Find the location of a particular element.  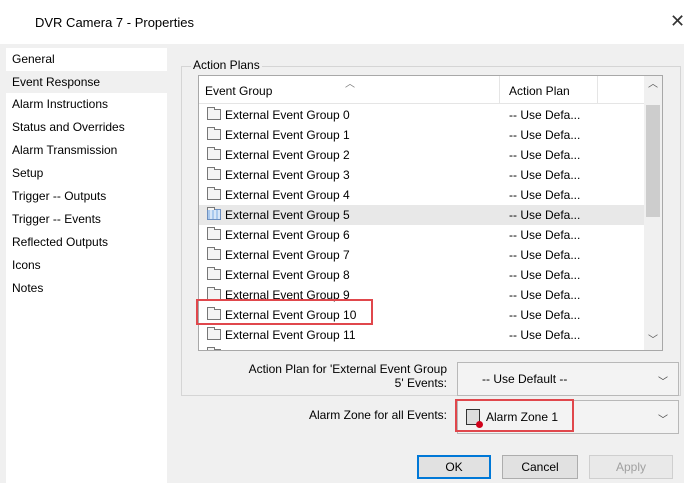

event-group-name: External Event Group 2 is located at coordinates (287, 155).